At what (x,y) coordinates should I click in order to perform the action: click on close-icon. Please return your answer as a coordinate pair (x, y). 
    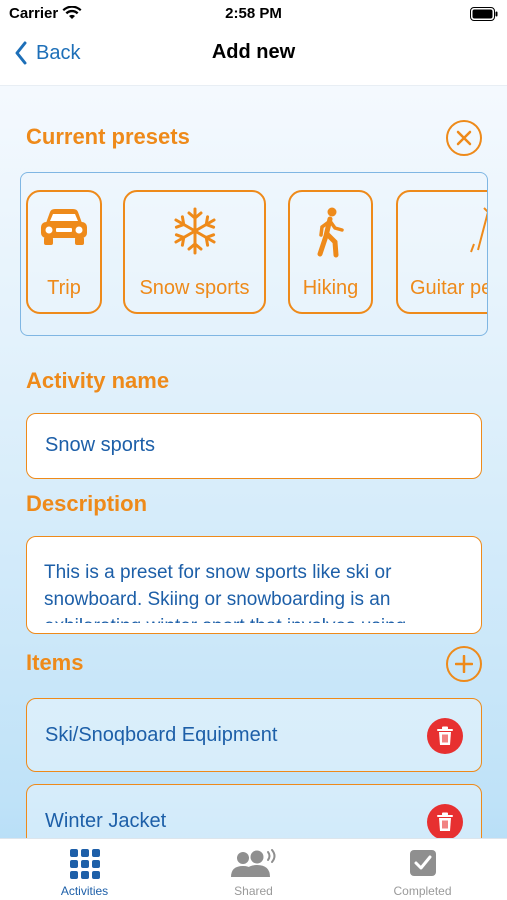
    Looking at the image, I should click on (464, 138).